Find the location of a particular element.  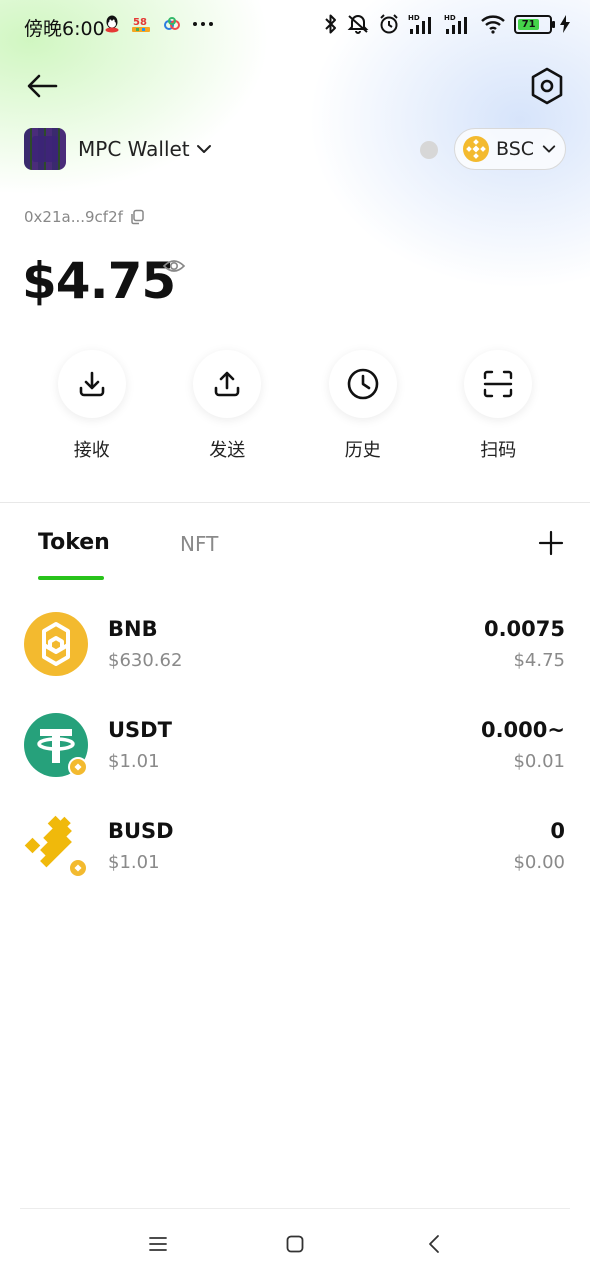

token-row-usdt: USDT $1.01 0.000~ $0.01 is located at coordinates (295, 759).